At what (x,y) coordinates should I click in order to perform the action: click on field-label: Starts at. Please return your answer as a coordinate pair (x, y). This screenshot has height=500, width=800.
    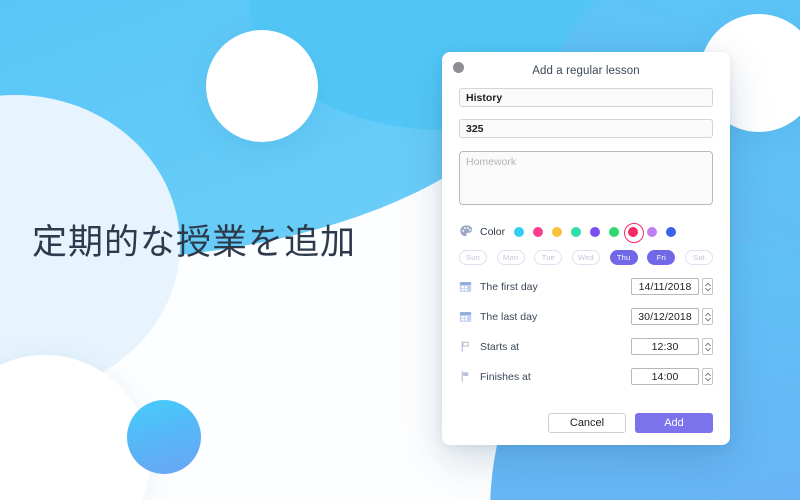
    Looking at the image, I should click on (500, 346).